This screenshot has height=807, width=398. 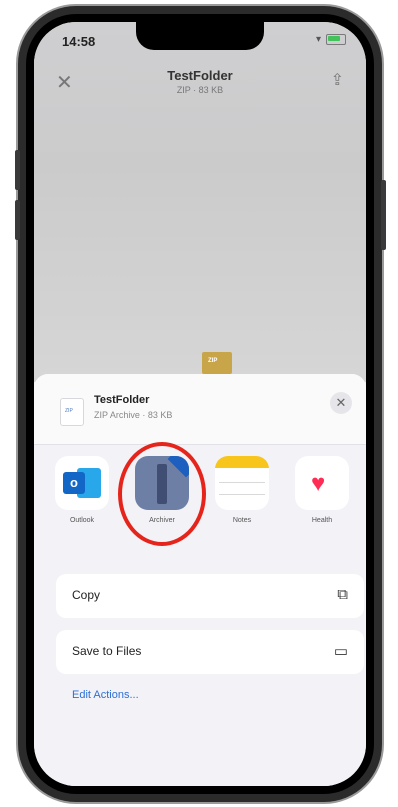 What do you see at coordinates (340, 651) in the screenshot?
I see `folder-icon: ▭` at bounding box center [340, 651].